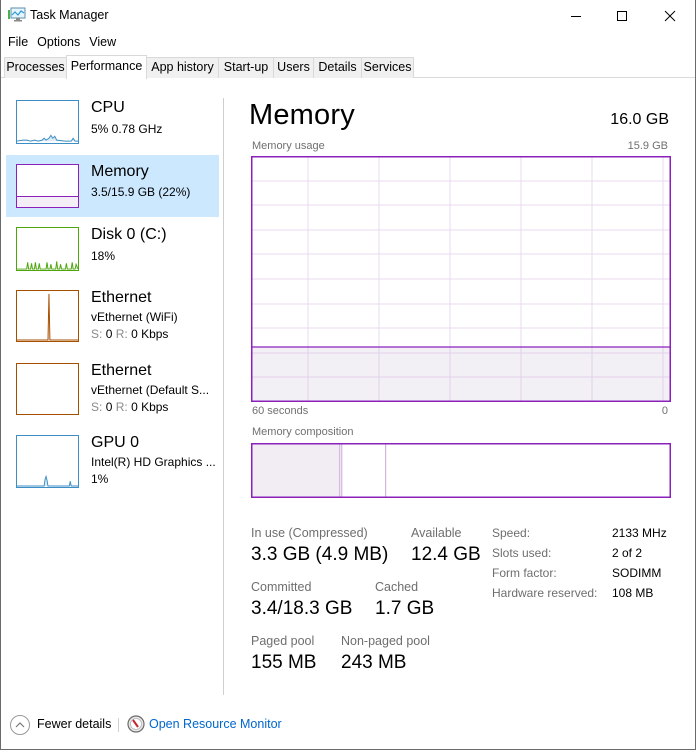 The height and width of the screenshot is (750, 696). I want to click on minimize-button, so click(576, 16).